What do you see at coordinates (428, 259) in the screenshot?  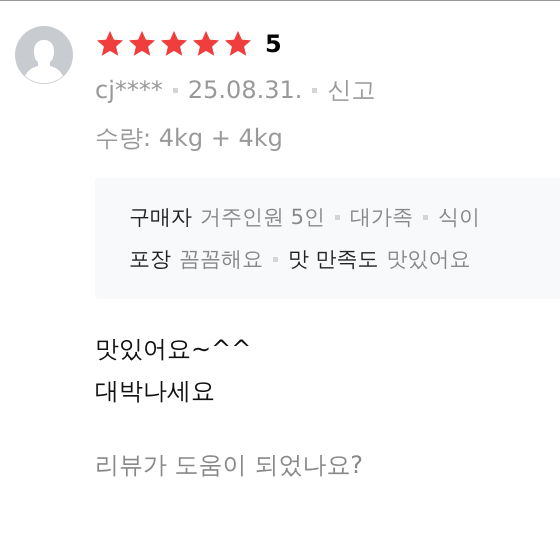 I see `survey-value: 맛있어요` at bounding box center [428, 259].